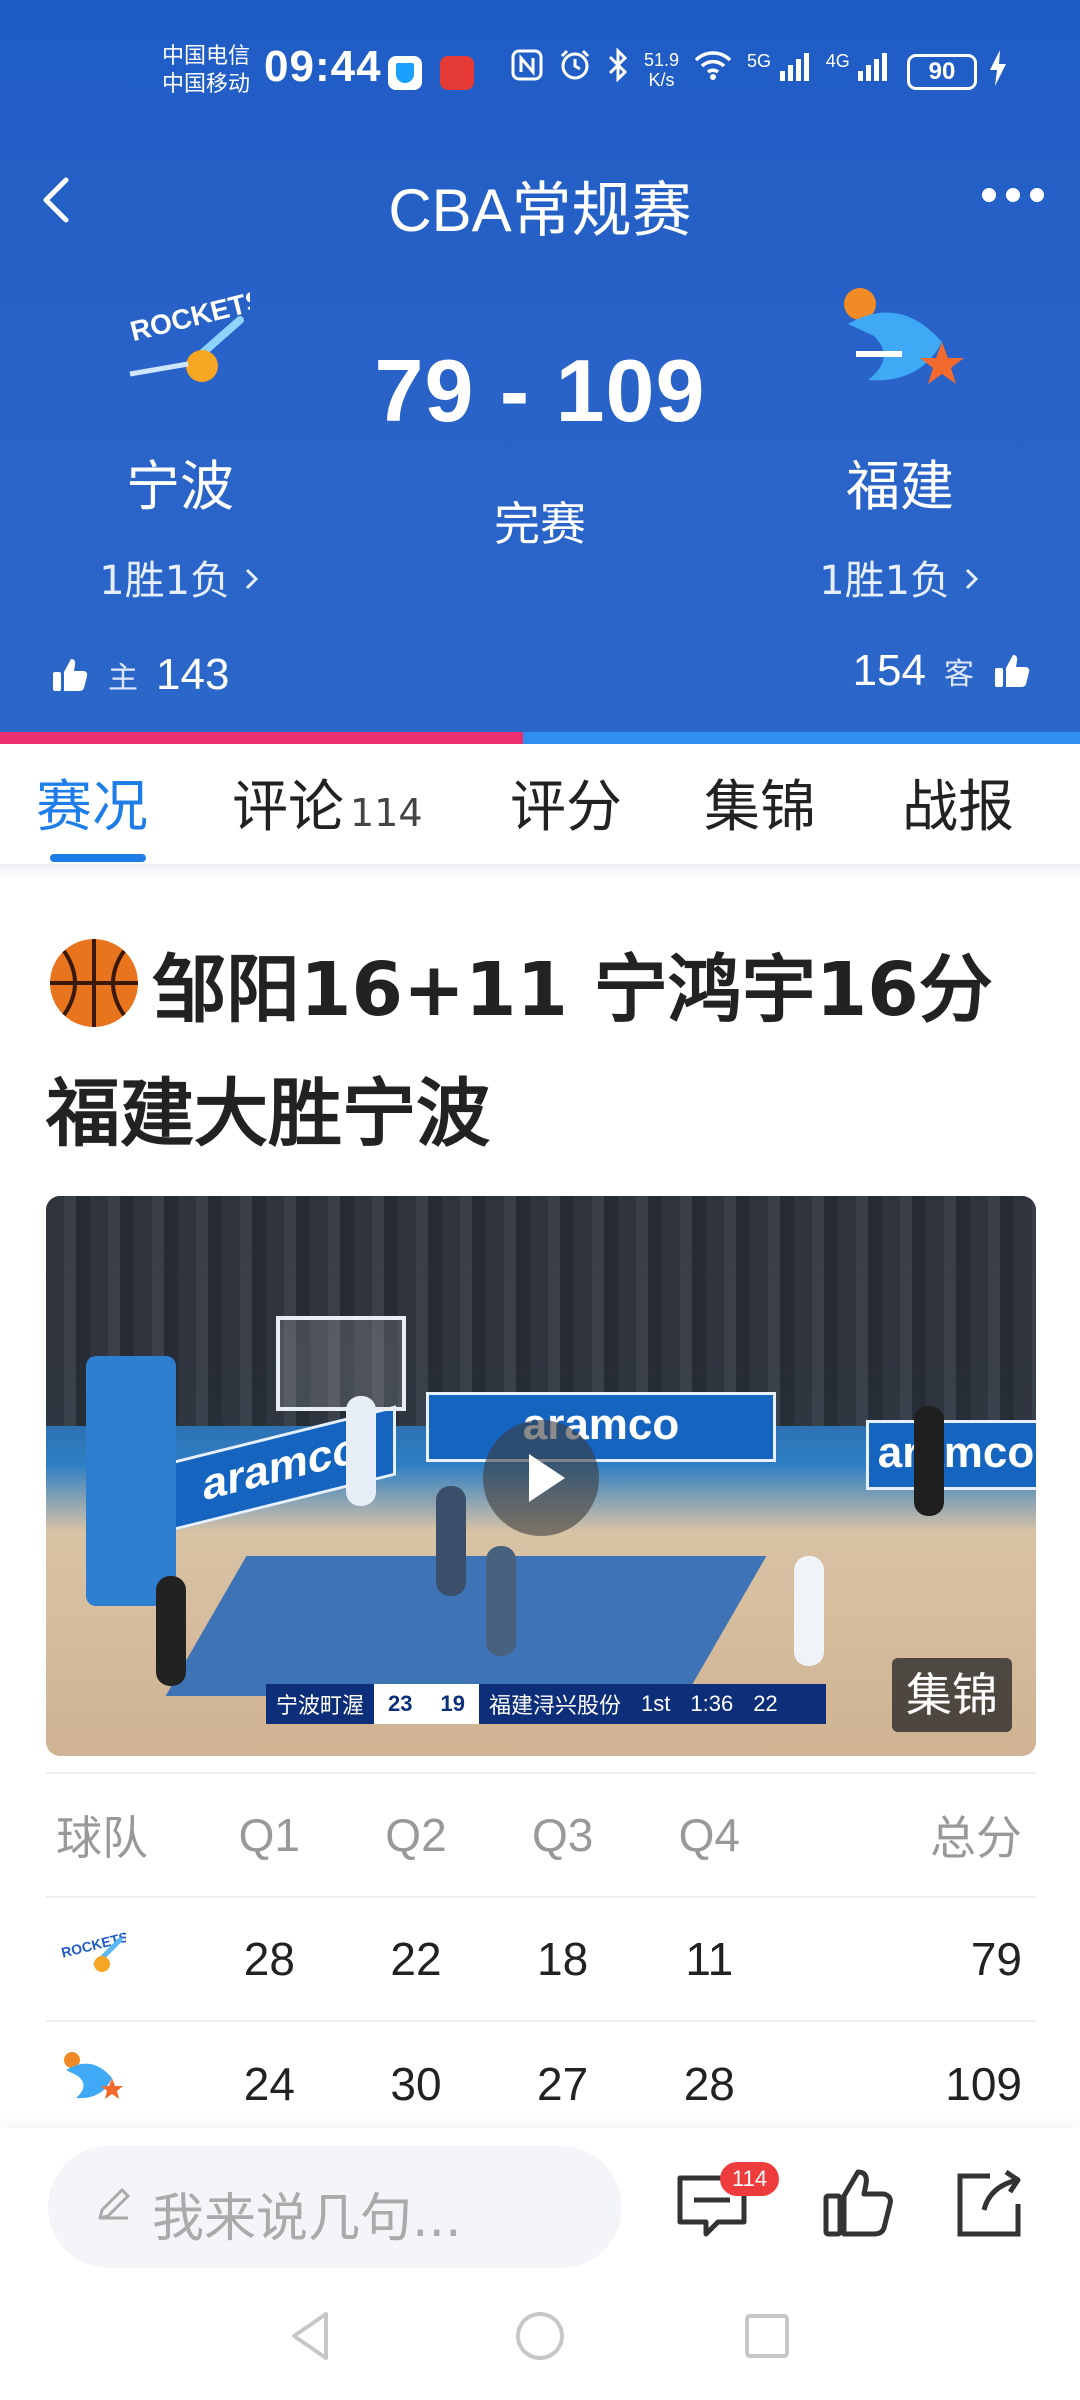  Describe the element at coordinates (900, 344) in the screenshot. I see `away-team-logo` at that location.